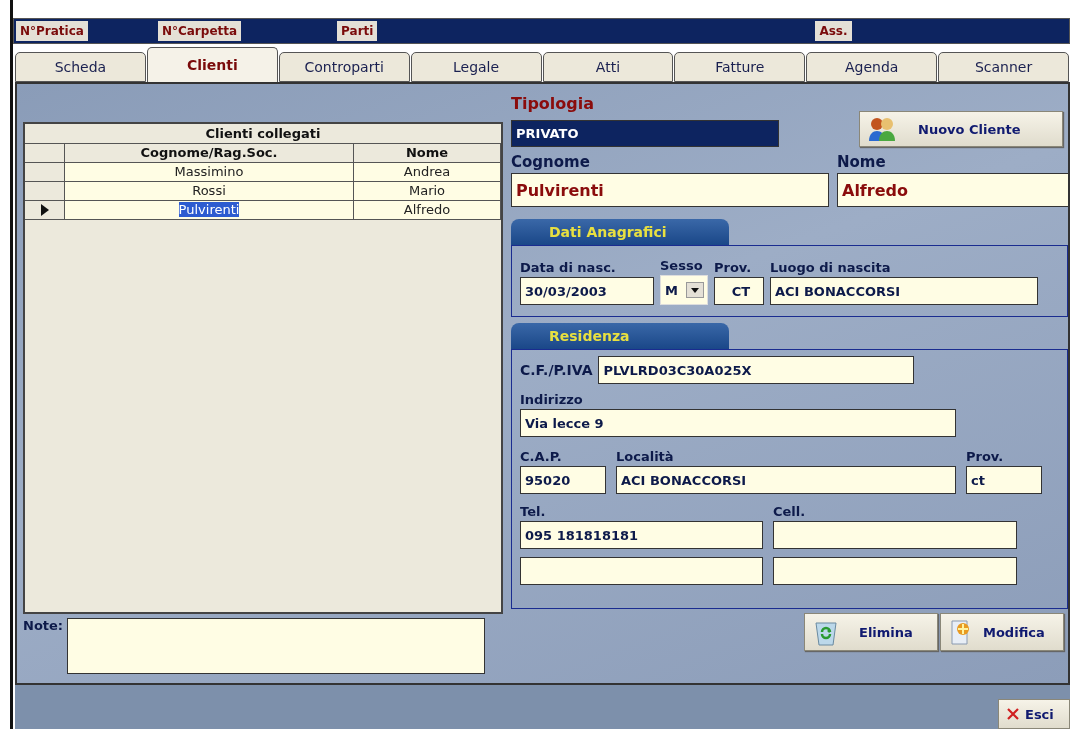 This screenshot has width=1070, height=729. Describe the element at coordinates (587, 291) in the screenshot. I see `date-field: 30/03/2003` at that location.